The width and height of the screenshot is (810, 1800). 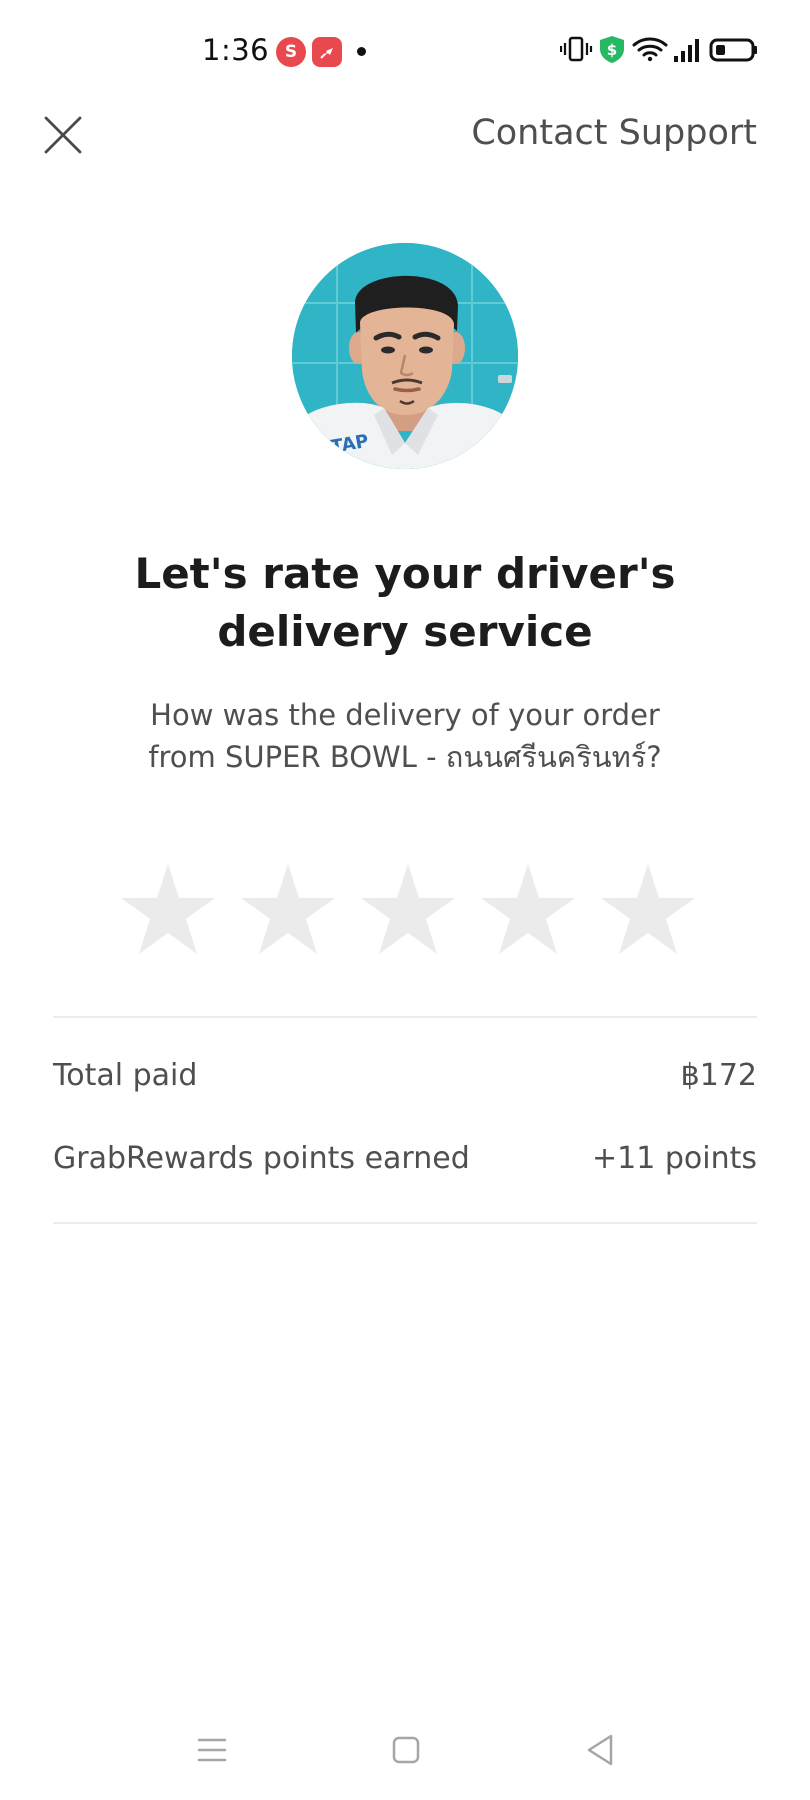 I want to click on close-button, so click(x=63, y=135).